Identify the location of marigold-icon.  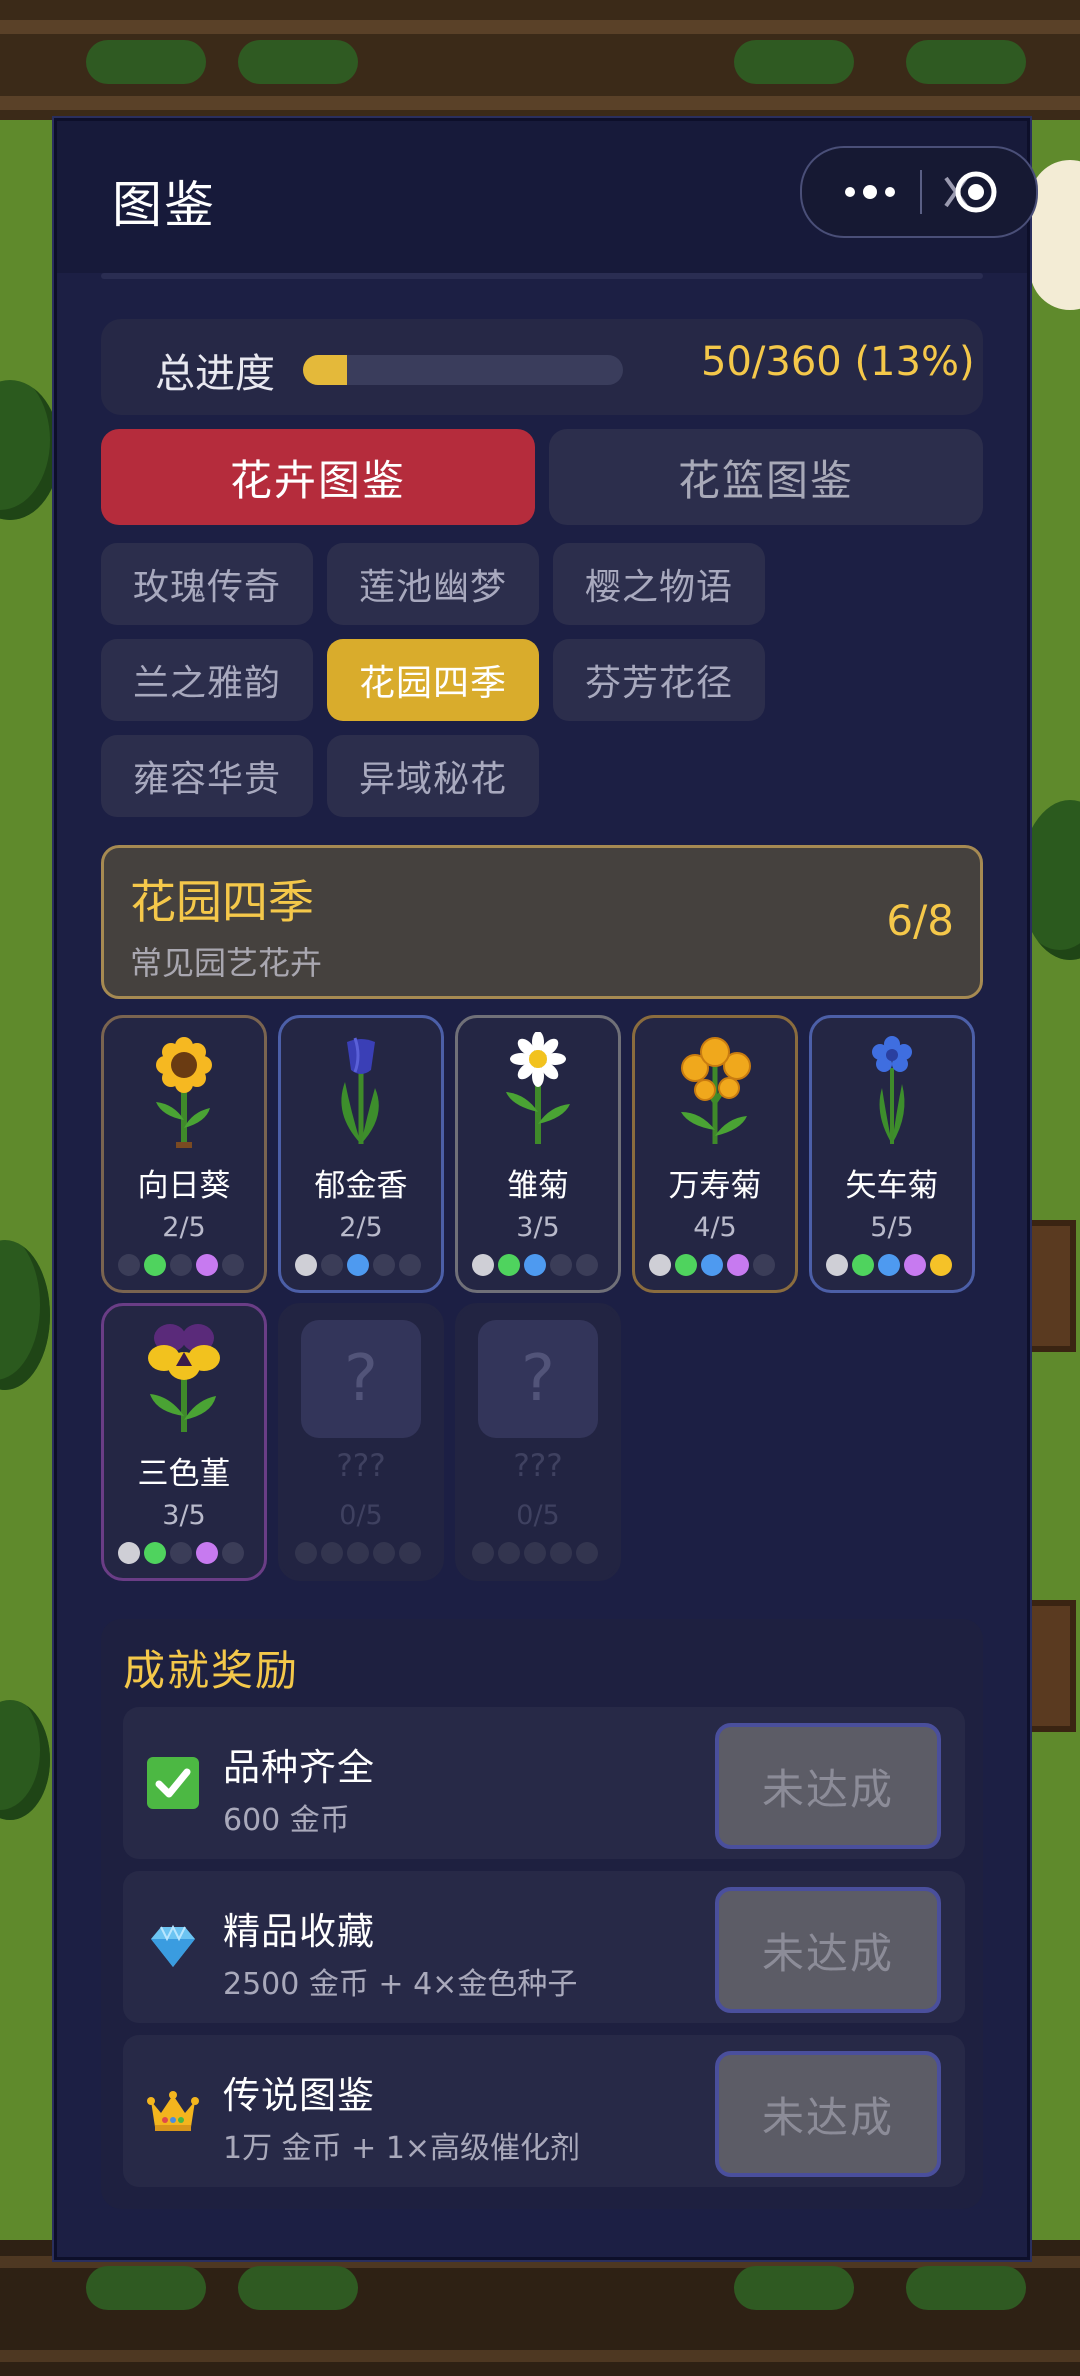
(716, 1090).